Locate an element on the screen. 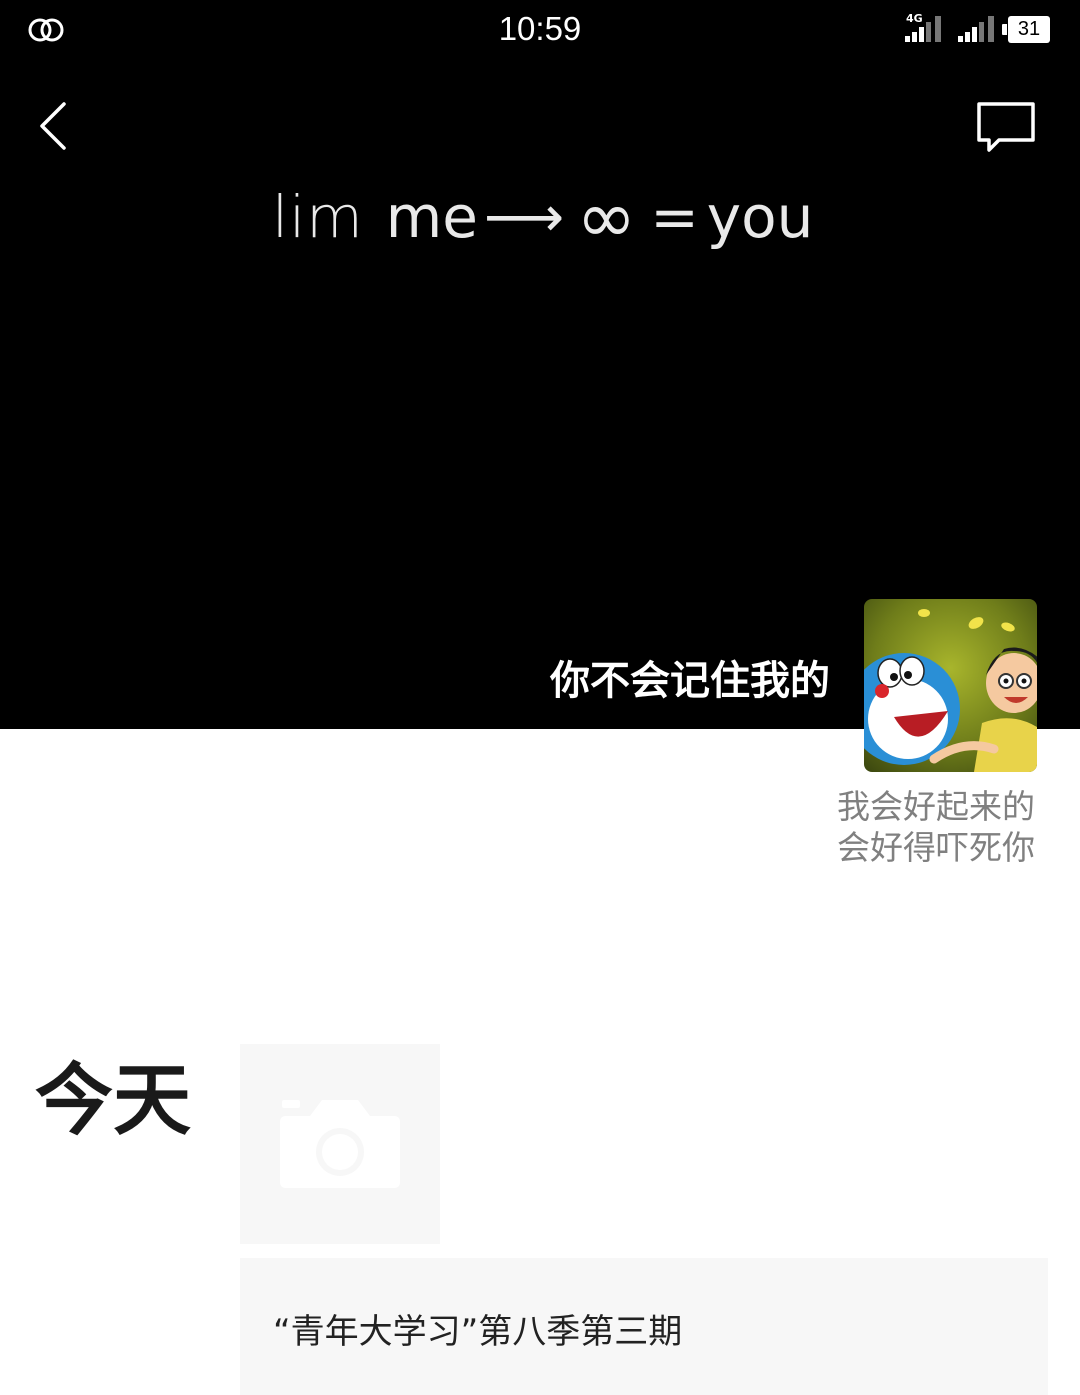 The width and height of the screenshot is (1080, 1395). signal-strength-sim1-icon is located at coordinates (923, 29).